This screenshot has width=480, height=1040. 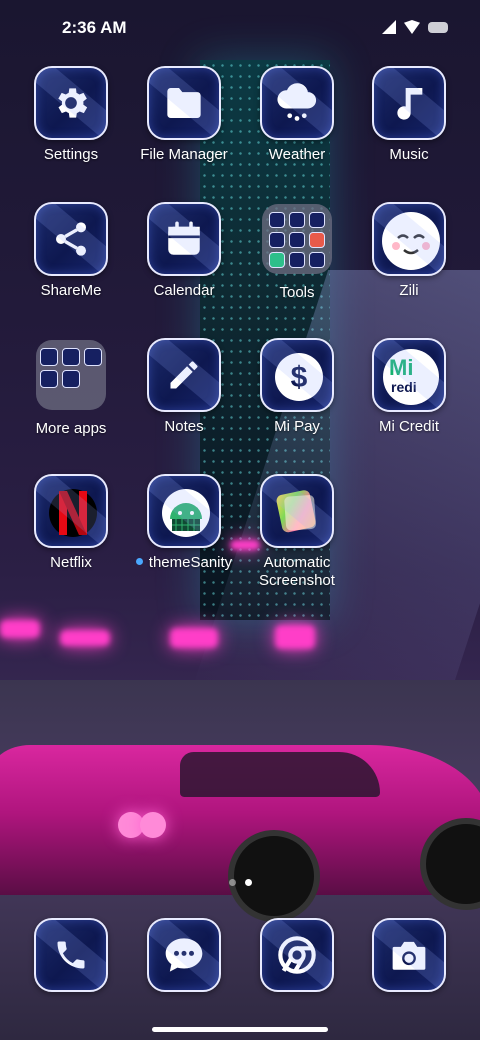 I want to click on gear-icon, so click(x=71, y=103).